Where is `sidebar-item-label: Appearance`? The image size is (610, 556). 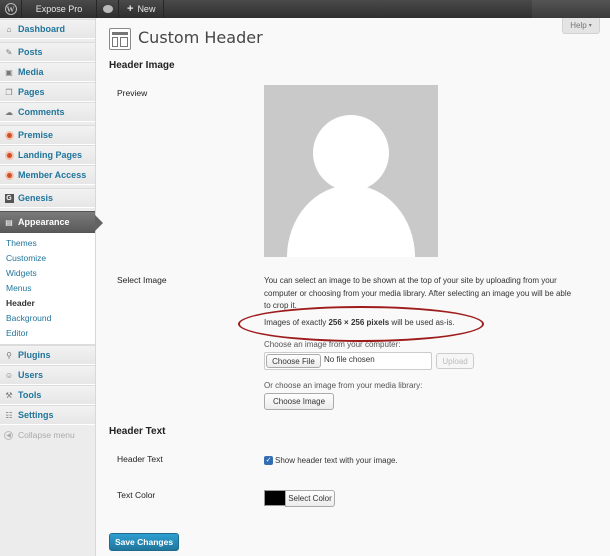
sidebar-item-label: Appearance is located at coordinates (44, 222).